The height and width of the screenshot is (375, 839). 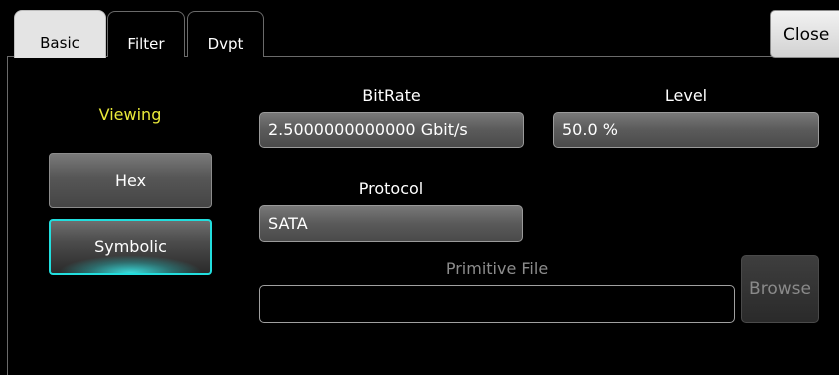 What do you see at coordinates (391, 130) in the screenshot?
I see `bitrate-field: 2.5000000000000 Gbit/s` at bounding box center [391, 130].